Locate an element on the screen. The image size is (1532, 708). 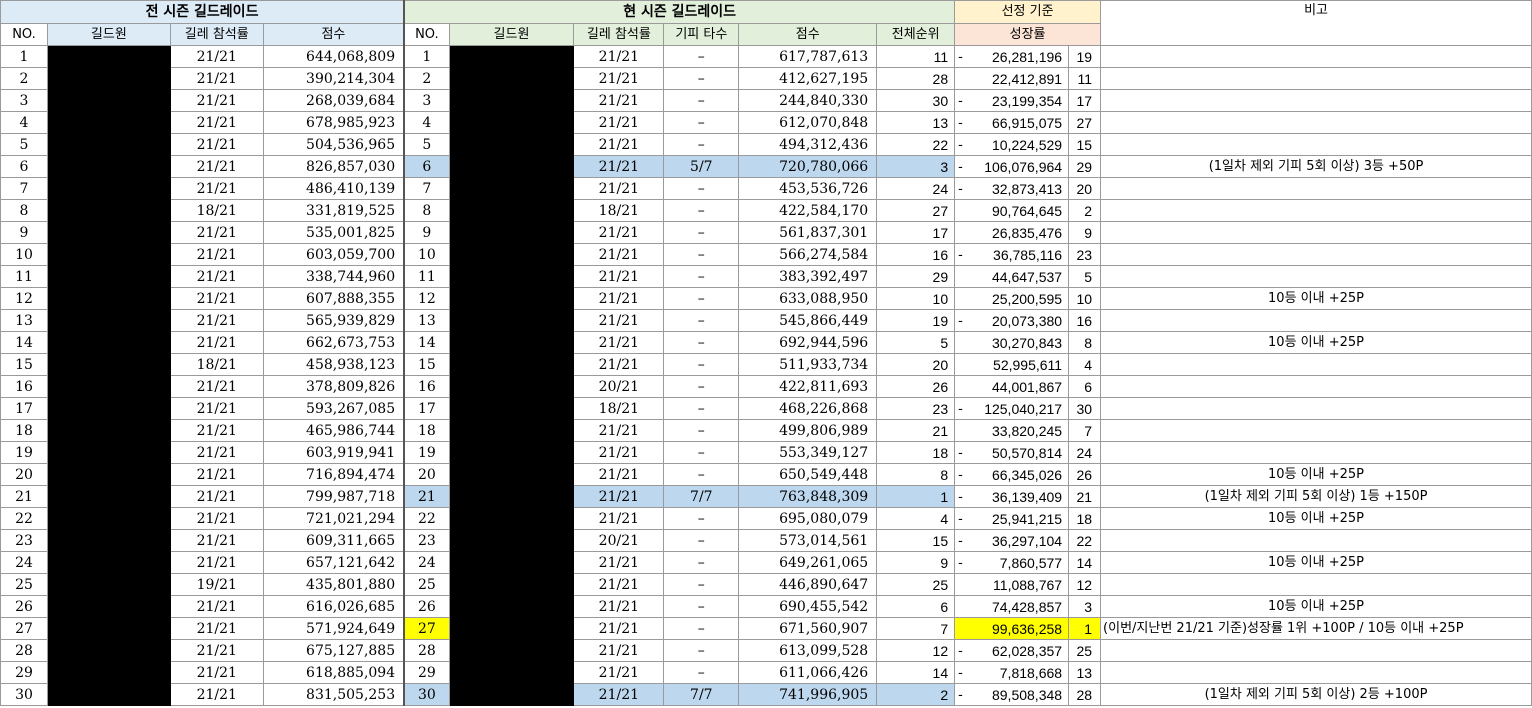
growth-value: 33,820,245 is located at coordinates (1027, 430).